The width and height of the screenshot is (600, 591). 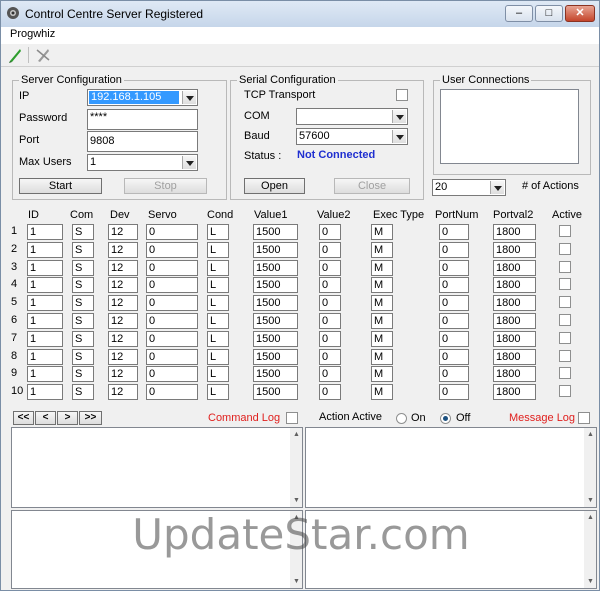 I want to click on maximize-button: □, so click(x=549, y=13).